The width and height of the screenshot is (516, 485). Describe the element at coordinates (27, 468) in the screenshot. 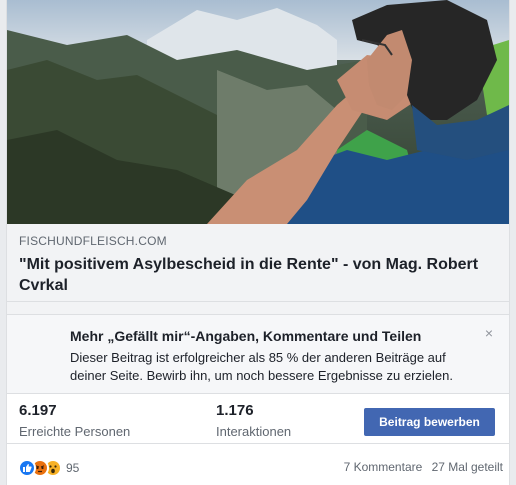

I see `like-icon` at that location.